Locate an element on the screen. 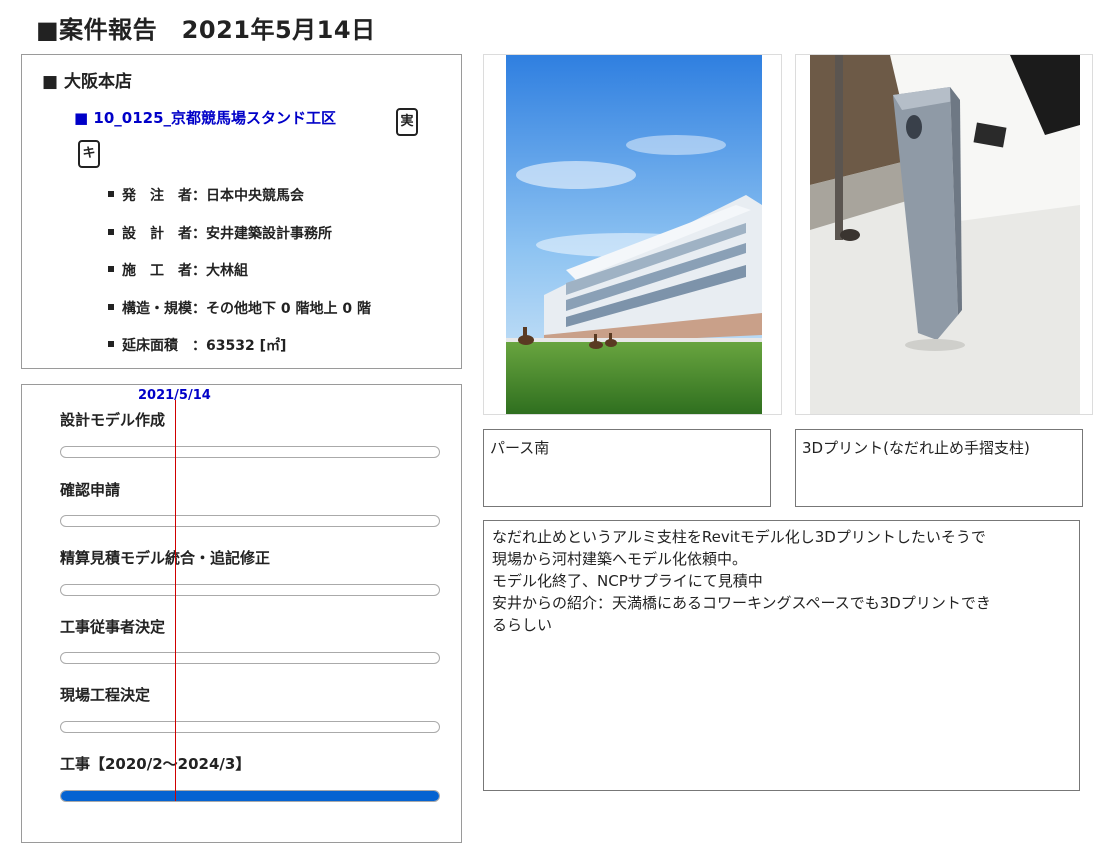  photo-caption-2: 3Dプリント(なだれ止め手摺支柱) is located at coordinates (939, 468).